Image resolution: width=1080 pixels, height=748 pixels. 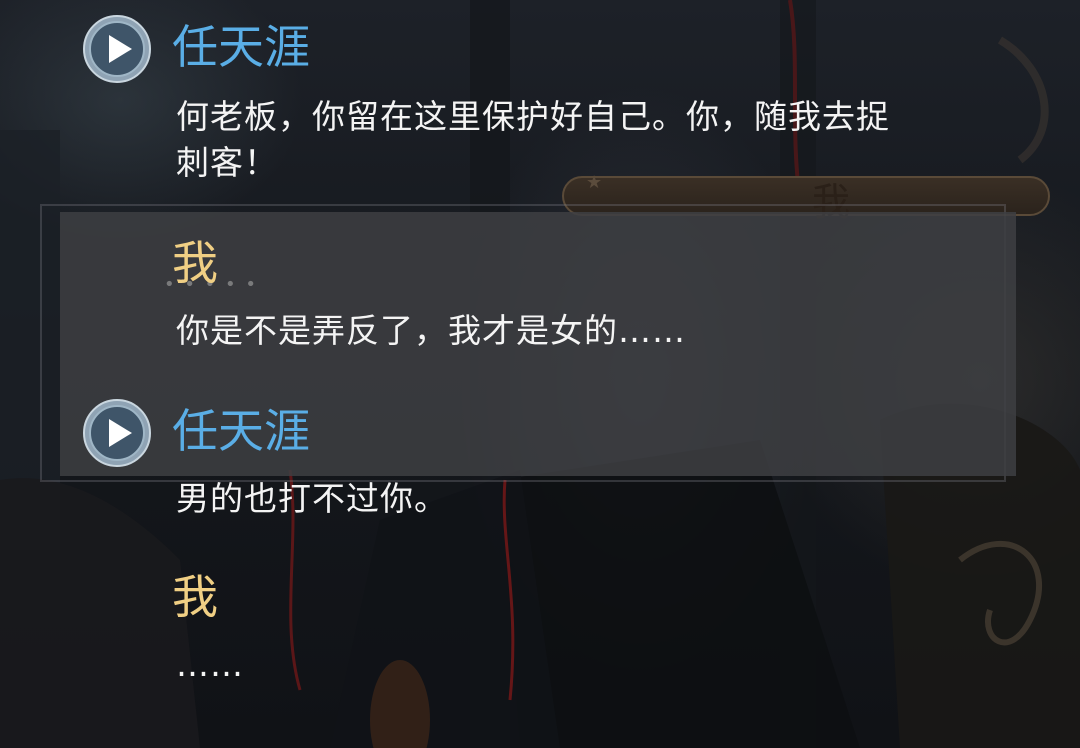 I want to click on dialogue-text: 男的也打不过你。, so click(x=312, y=498).